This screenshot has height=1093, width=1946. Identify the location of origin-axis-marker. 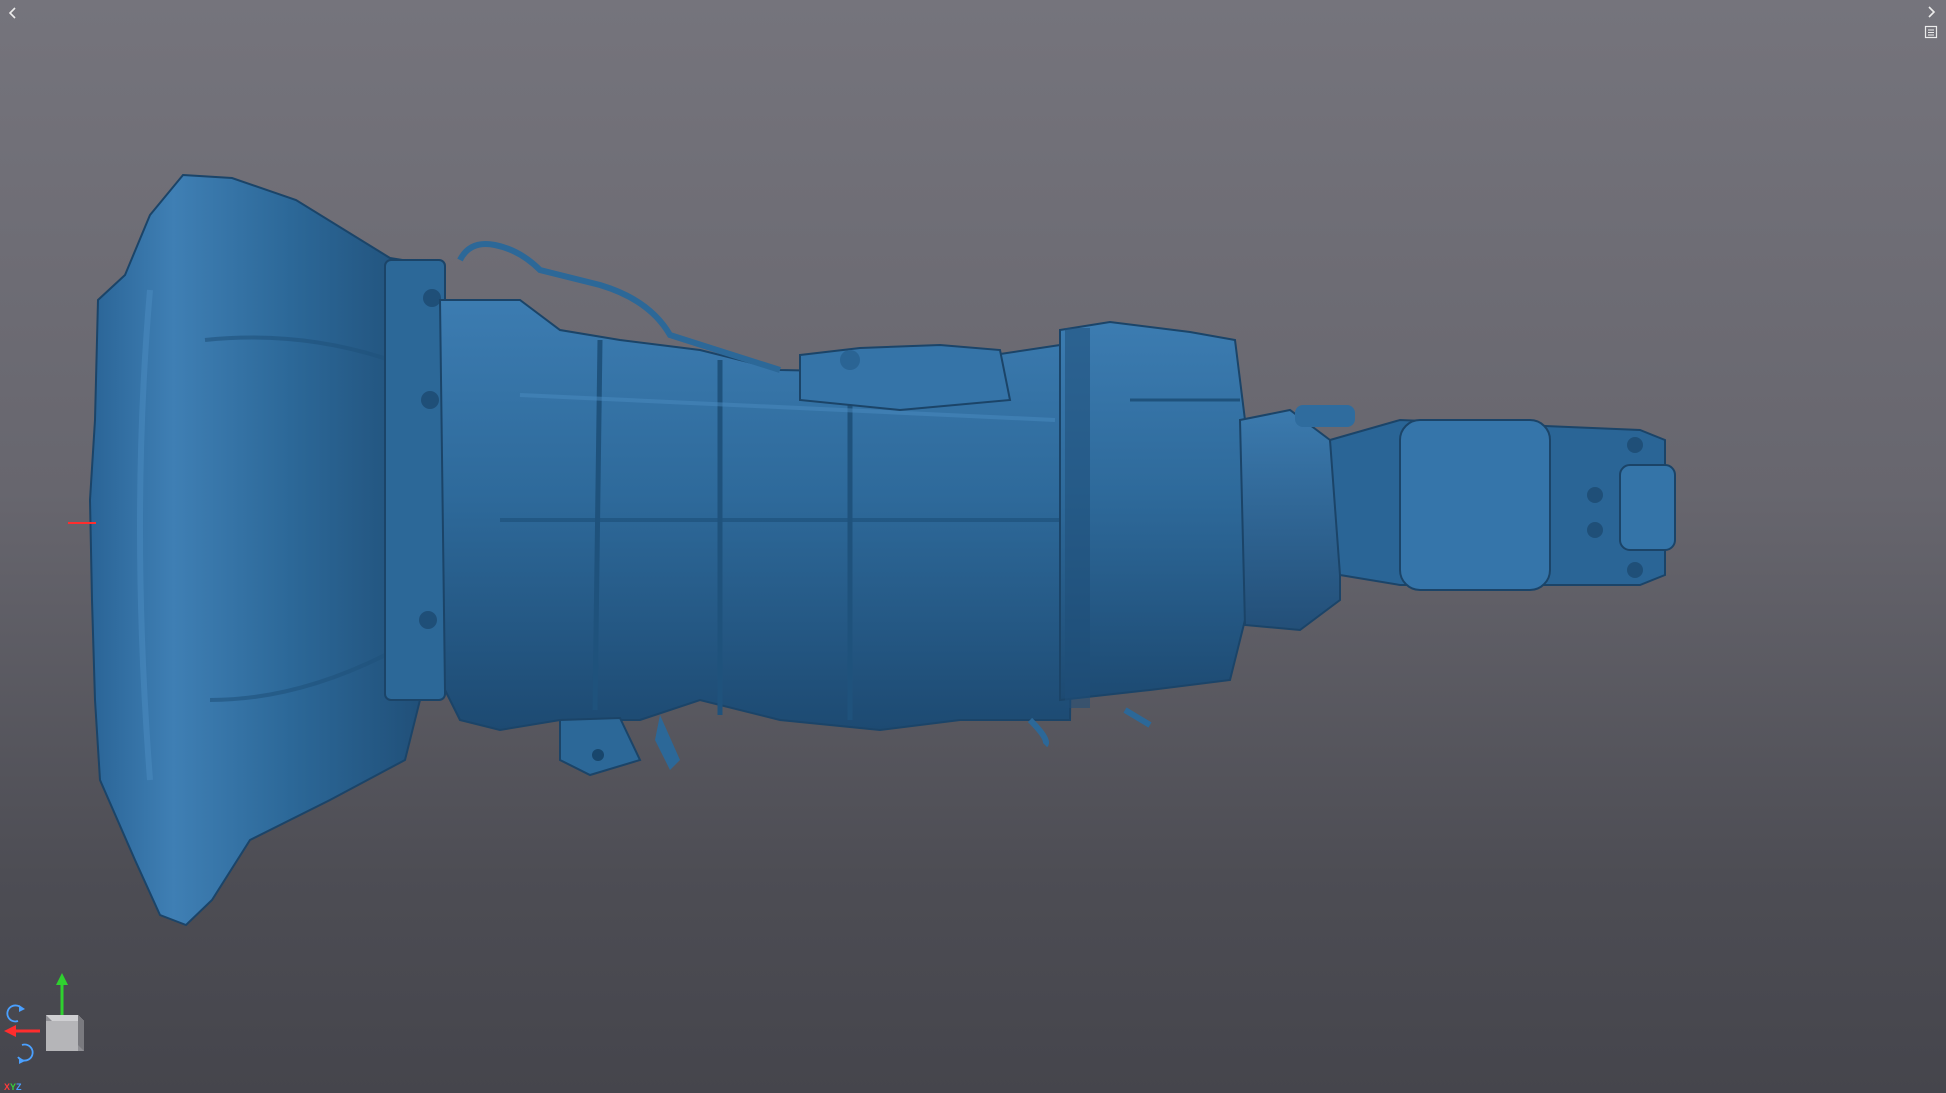
(82, 523).